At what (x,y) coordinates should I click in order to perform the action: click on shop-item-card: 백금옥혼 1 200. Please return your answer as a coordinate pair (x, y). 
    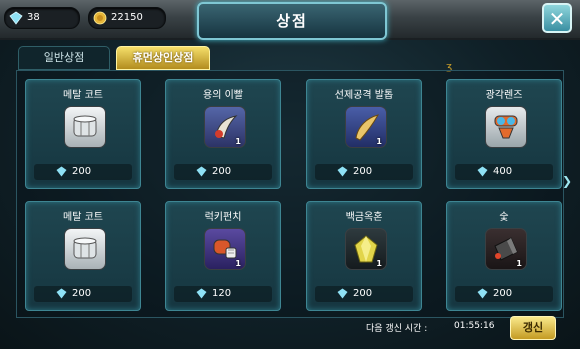
    Looking at the image, I should click on (364, 256).